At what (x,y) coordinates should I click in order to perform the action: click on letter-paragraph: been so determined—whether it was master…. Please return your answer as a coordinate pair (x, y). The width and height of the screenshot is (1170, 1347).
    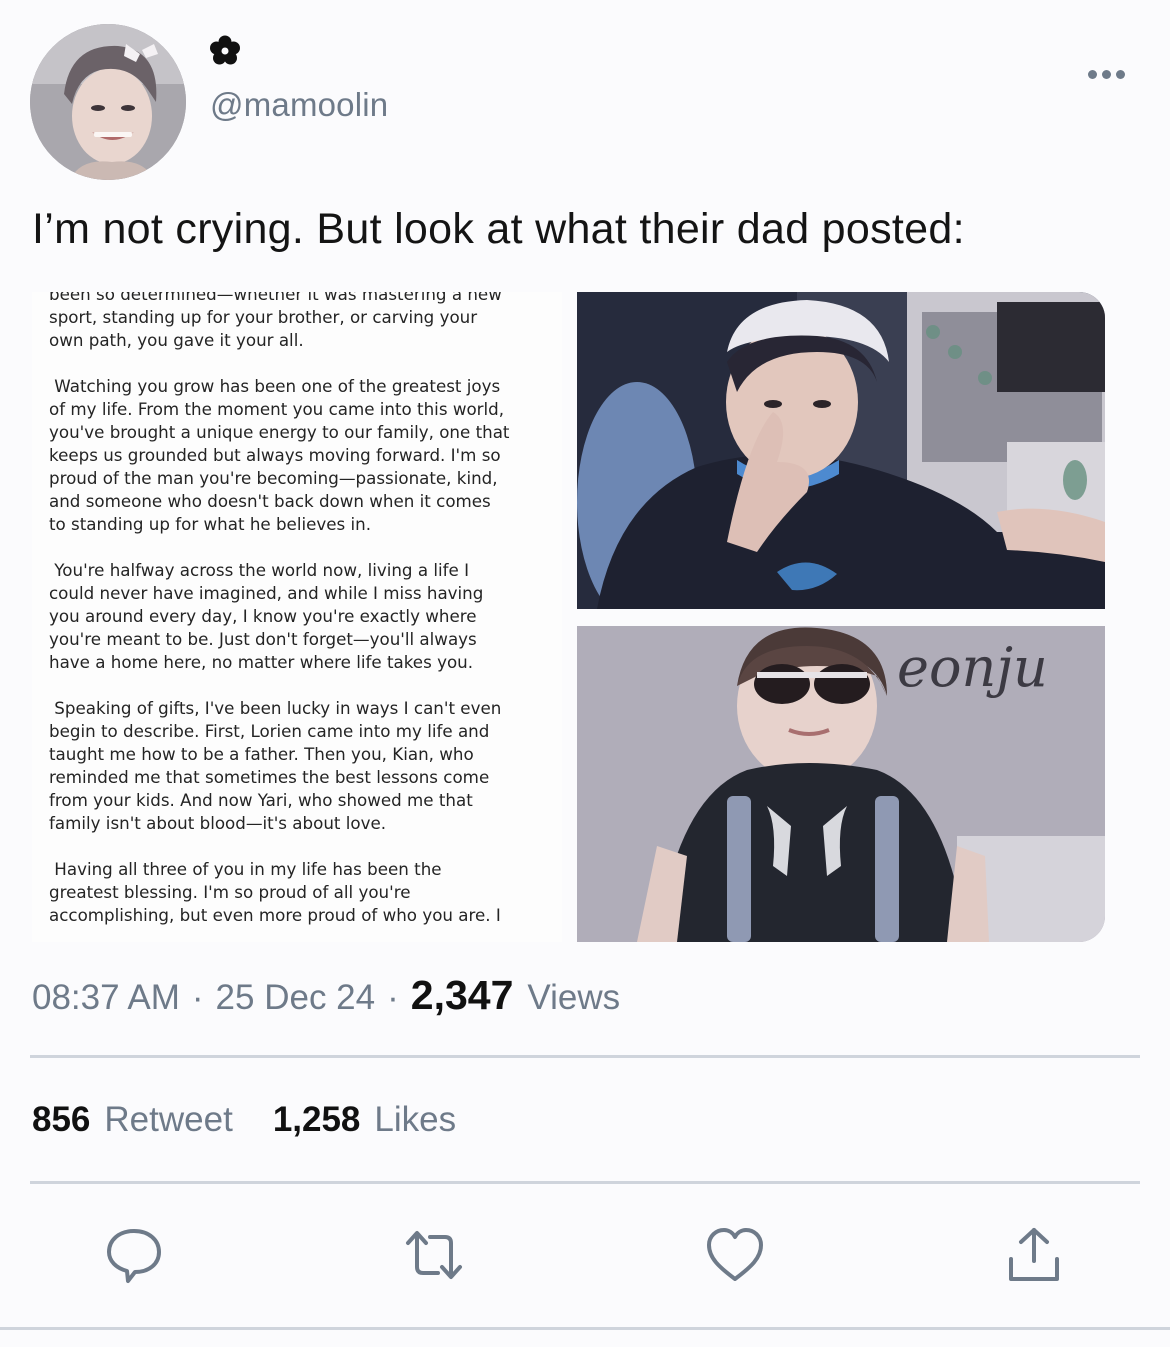
    Looking at the image, I should click on (275, 321).